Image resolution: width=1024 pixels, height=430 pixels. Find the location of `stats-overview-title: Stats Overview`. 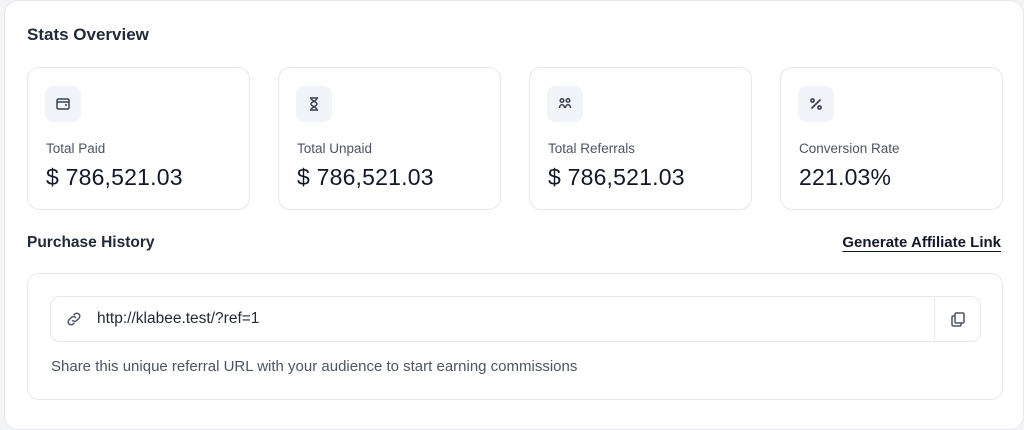

stats-overview-title: Stats Overview is located at coordinates (88, 34).